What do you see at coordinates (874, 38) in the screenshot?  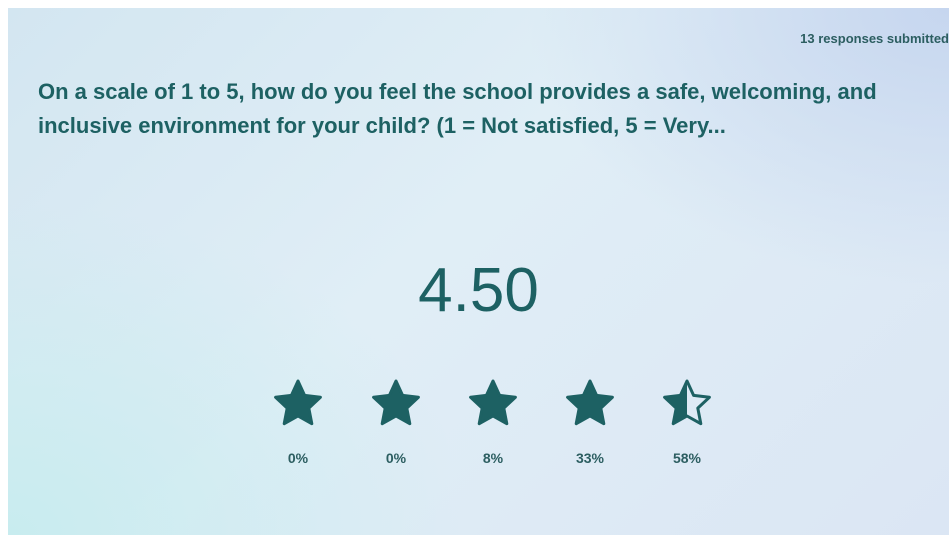 I see `responses-count: 13 responses submitted` at bounding box center [874, 38].